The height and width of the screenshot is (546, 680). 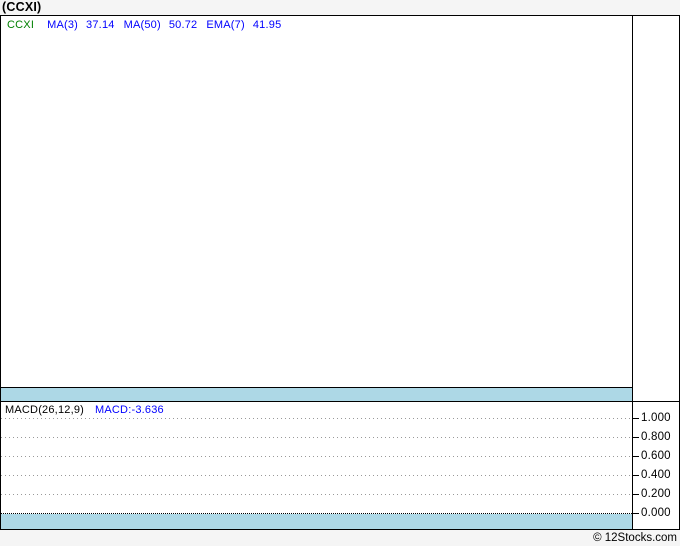 What do you see at coordinates (80, 25) in the screenshot?
I see `legend-ma3: MA(3) 37.14` at bounding box center [80, 25].